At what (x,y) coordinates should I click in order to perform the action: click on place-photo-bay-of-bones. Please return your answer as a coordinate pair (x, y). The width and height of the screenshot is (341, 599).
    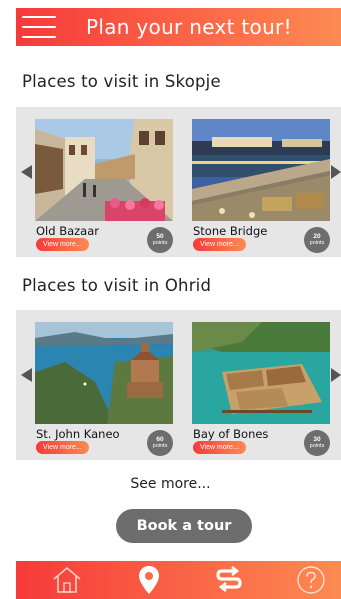
    Looking at the image, I should click on (261, 373).